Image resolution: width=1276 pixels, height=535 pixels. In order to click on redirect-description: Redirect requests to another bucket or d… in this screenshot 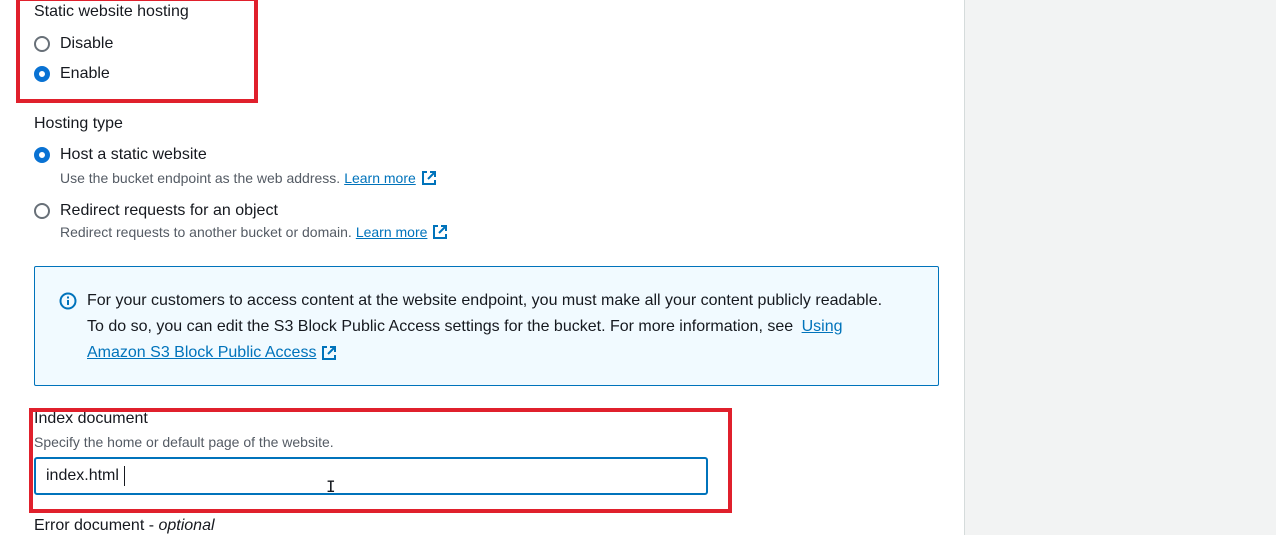, I will do `click(254, 232)`.